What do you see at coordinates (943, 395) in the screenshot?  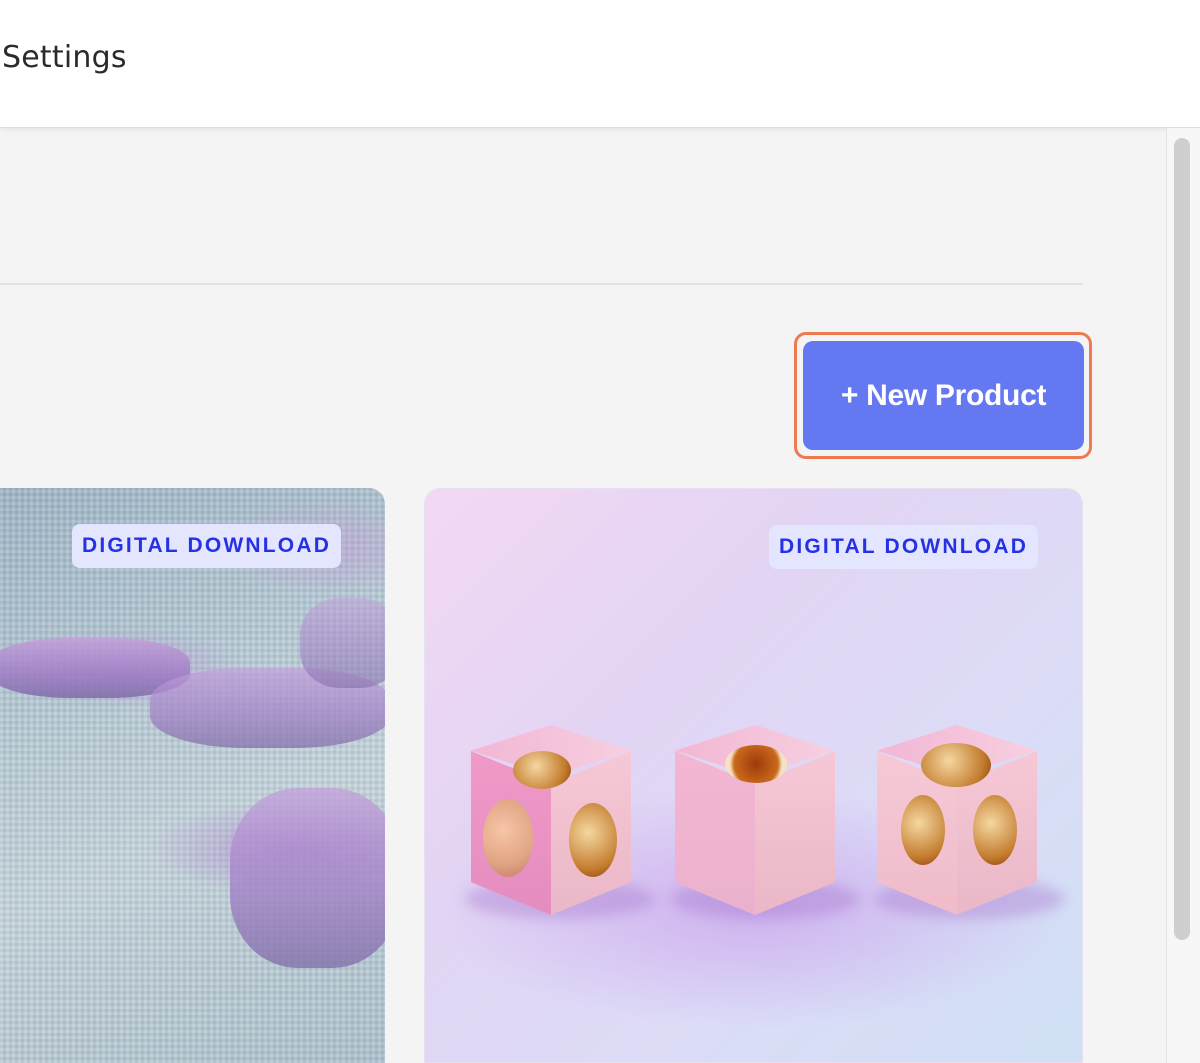 I see `new-product-button: + New Product` at bounding box center [943, 395].